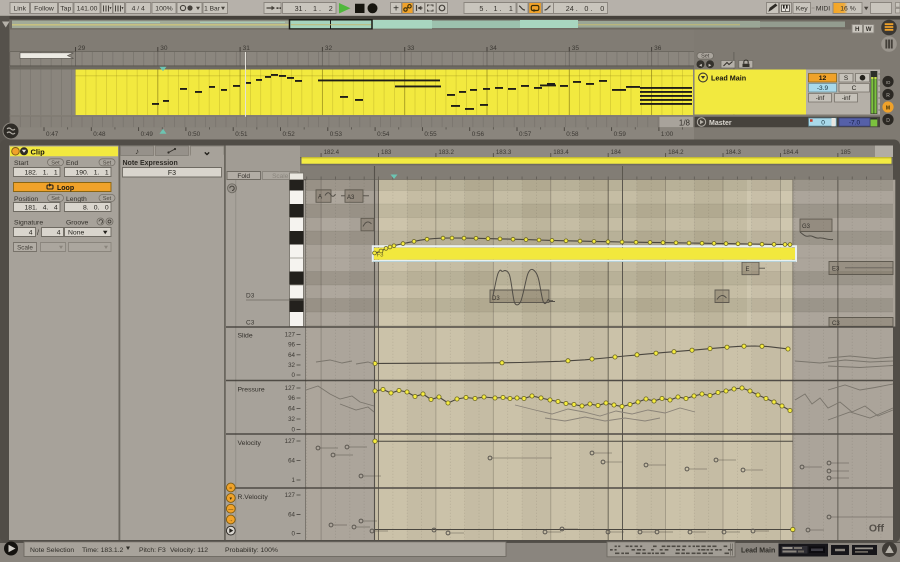 This screenshot has width=900, height=562. Describe the element at coordinates (845, 152) in the screenshot. I see `svg-text: 185` at that location.